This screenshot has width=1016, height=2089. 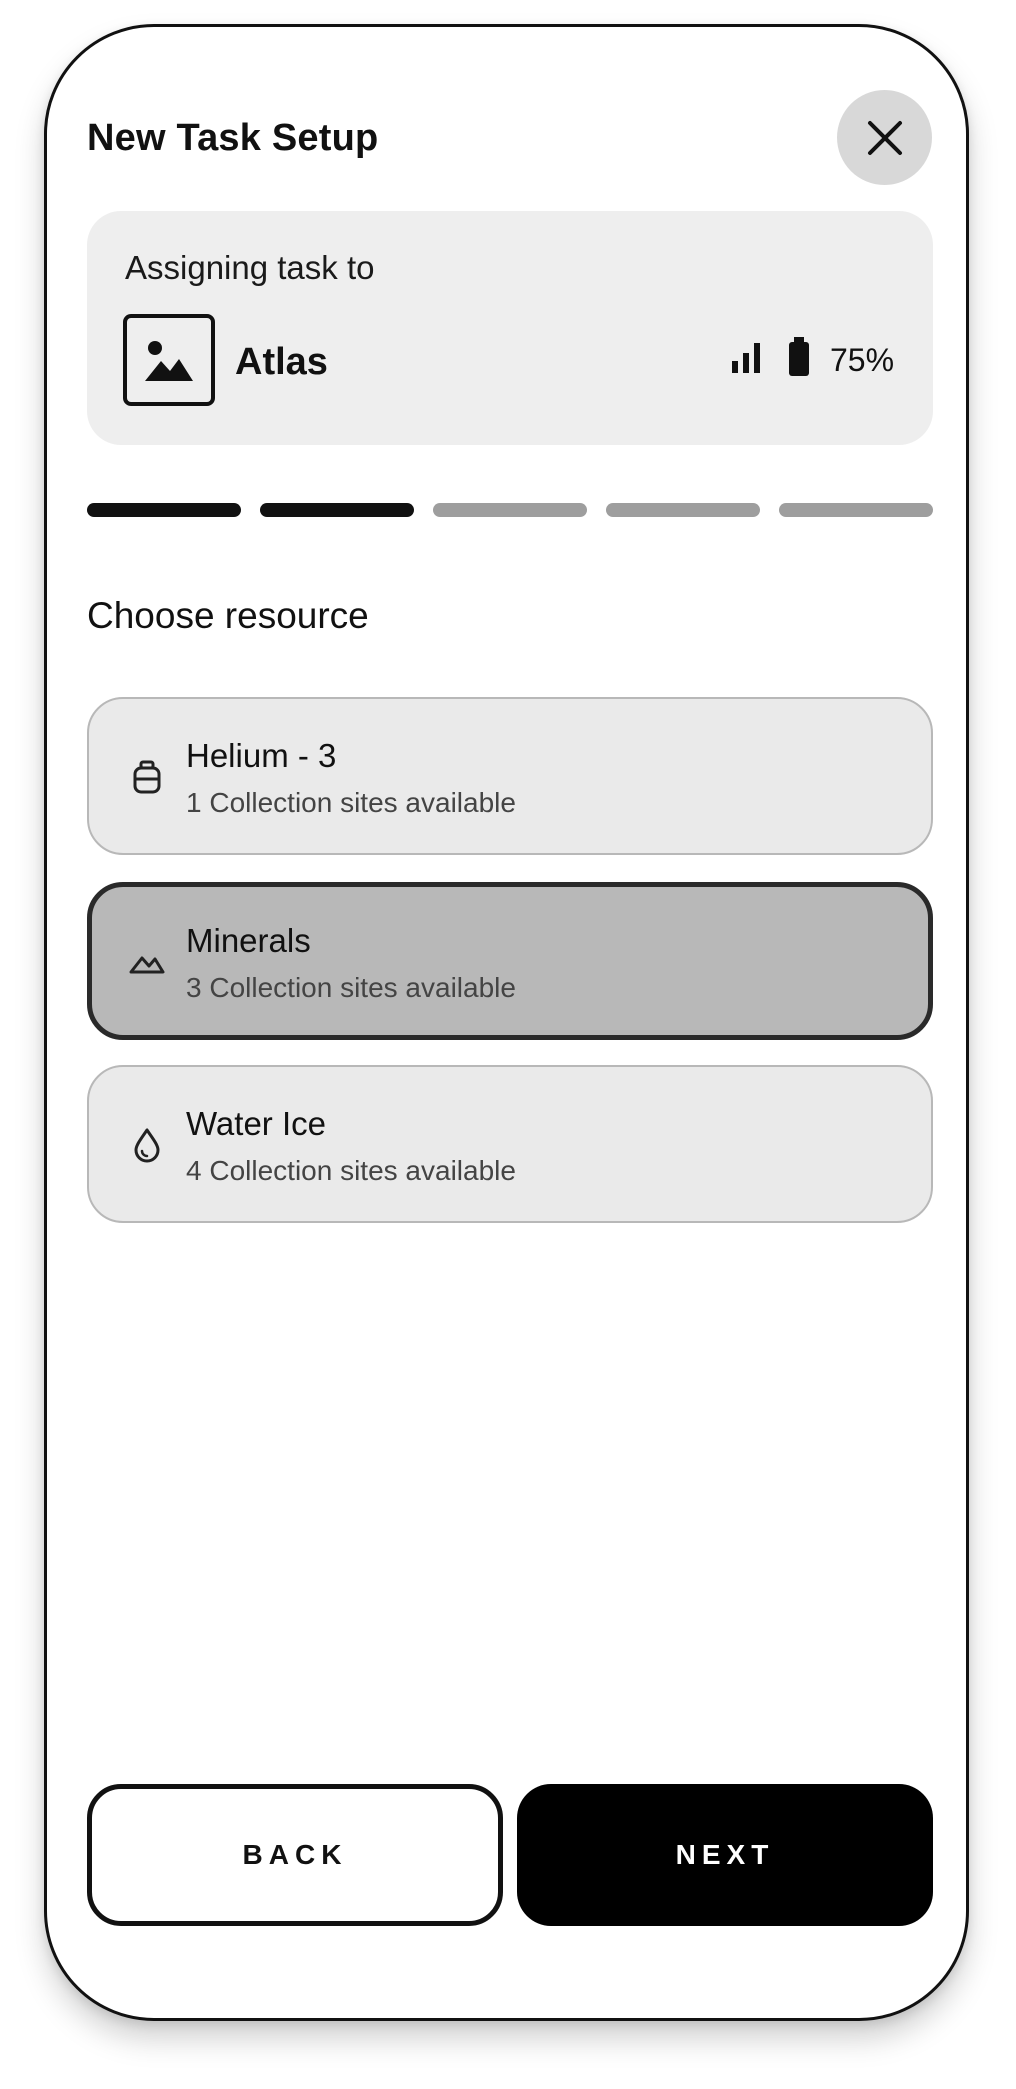 I want to click on next-button: NEXT, so click(x=725, y=1855).